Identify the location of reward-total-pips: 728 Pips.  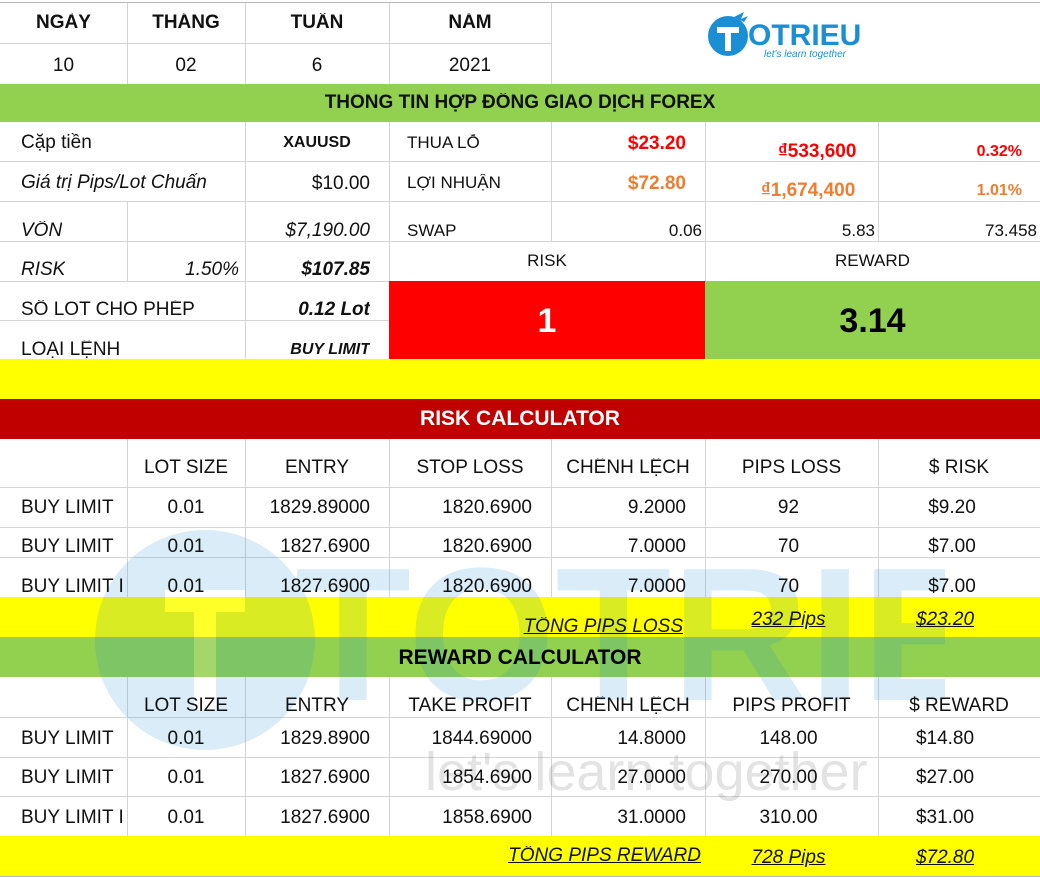
(788, 857).